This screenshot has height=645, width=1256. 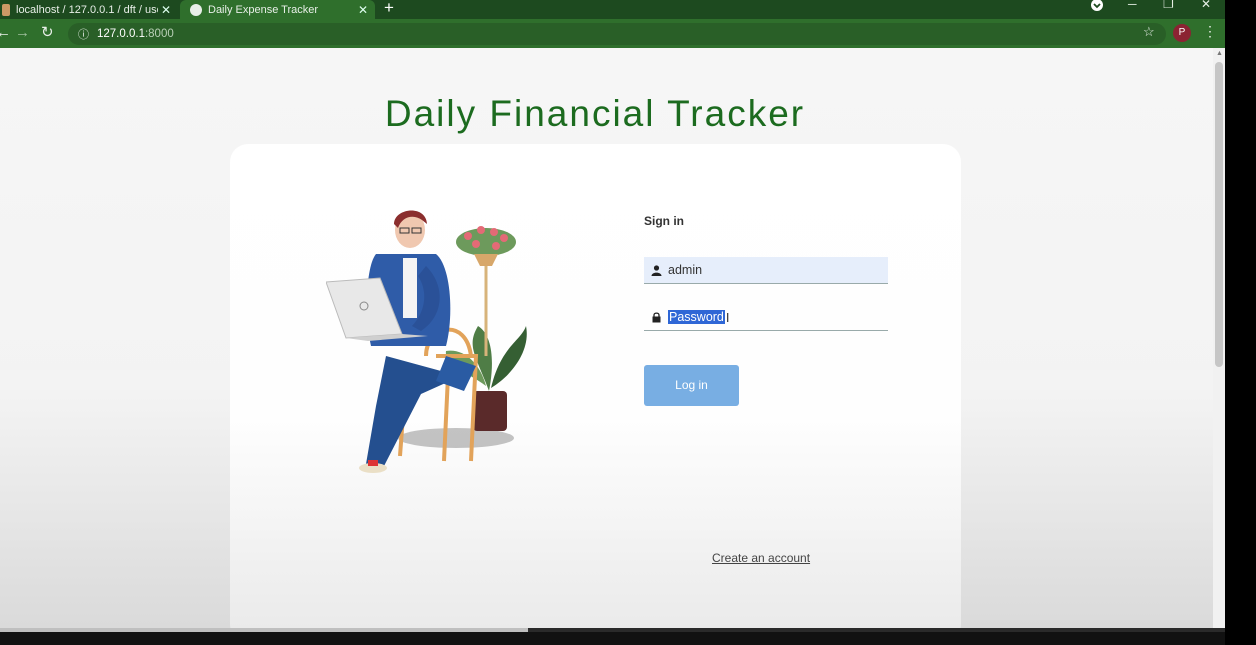 What do you see at coordinates (1210, 31) in the screenshot?
I see `menu-icon: ⋮` at bounding box center [1210, 31].